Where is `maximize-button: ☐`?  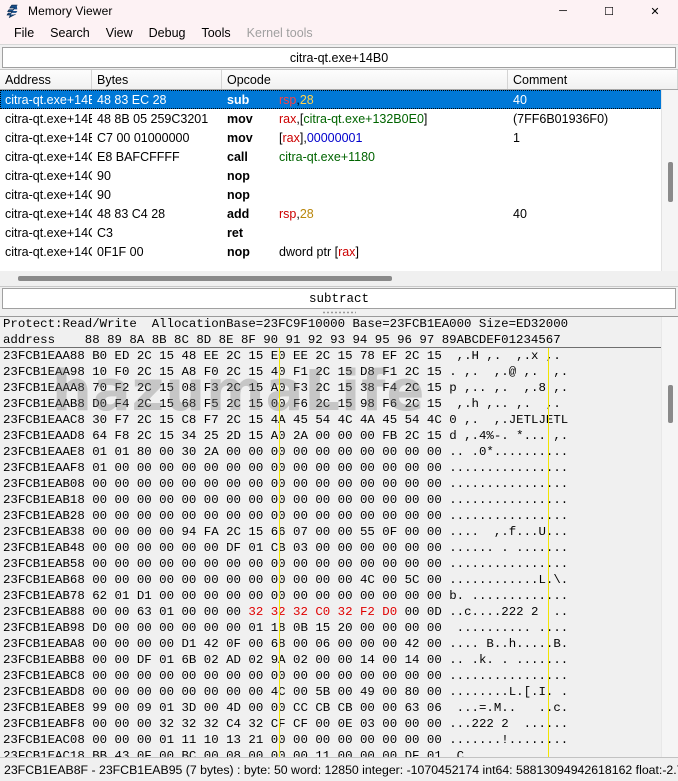
maximize-button: ☐ is located at coordinates (609, 11).